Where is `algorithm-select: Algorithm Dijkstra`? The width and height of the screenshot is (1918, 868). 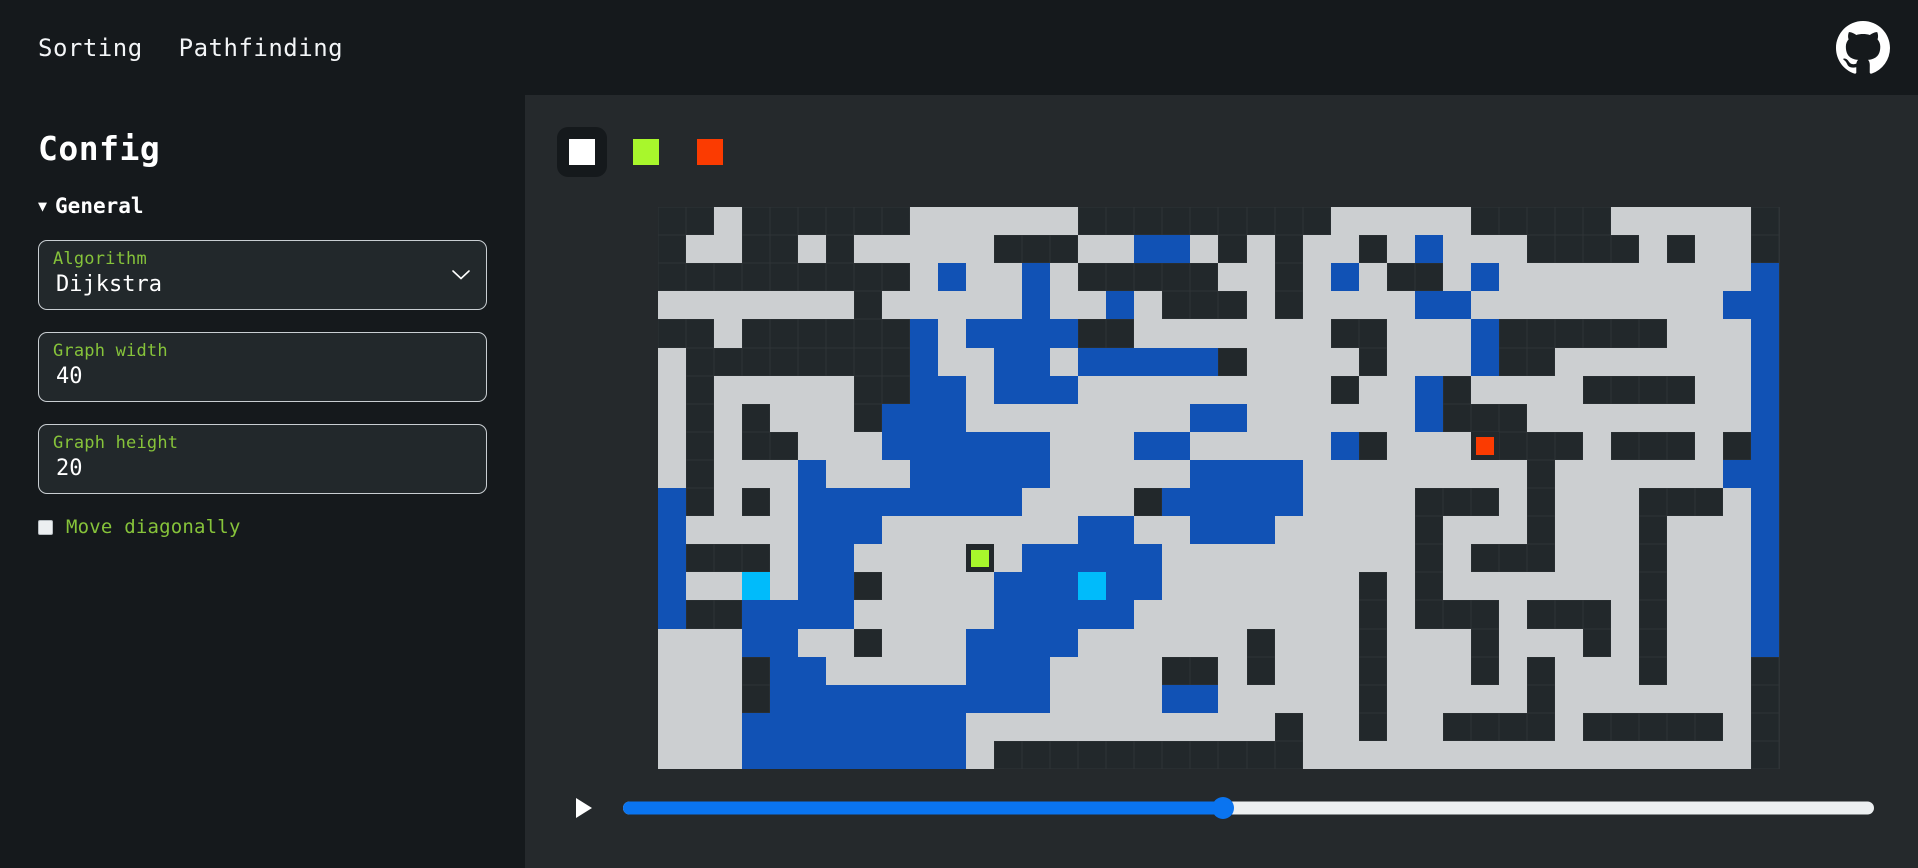
algorithm-select: Algorithm Dijkstra is located at coordinates (262, 275).